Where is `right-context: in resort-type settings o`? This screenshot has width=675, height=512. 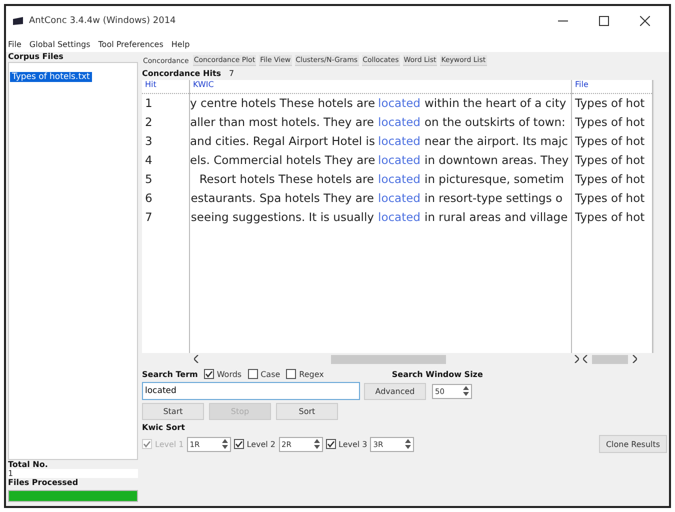
right-context: in resort-type settings o is located at coordinates (493, 198).